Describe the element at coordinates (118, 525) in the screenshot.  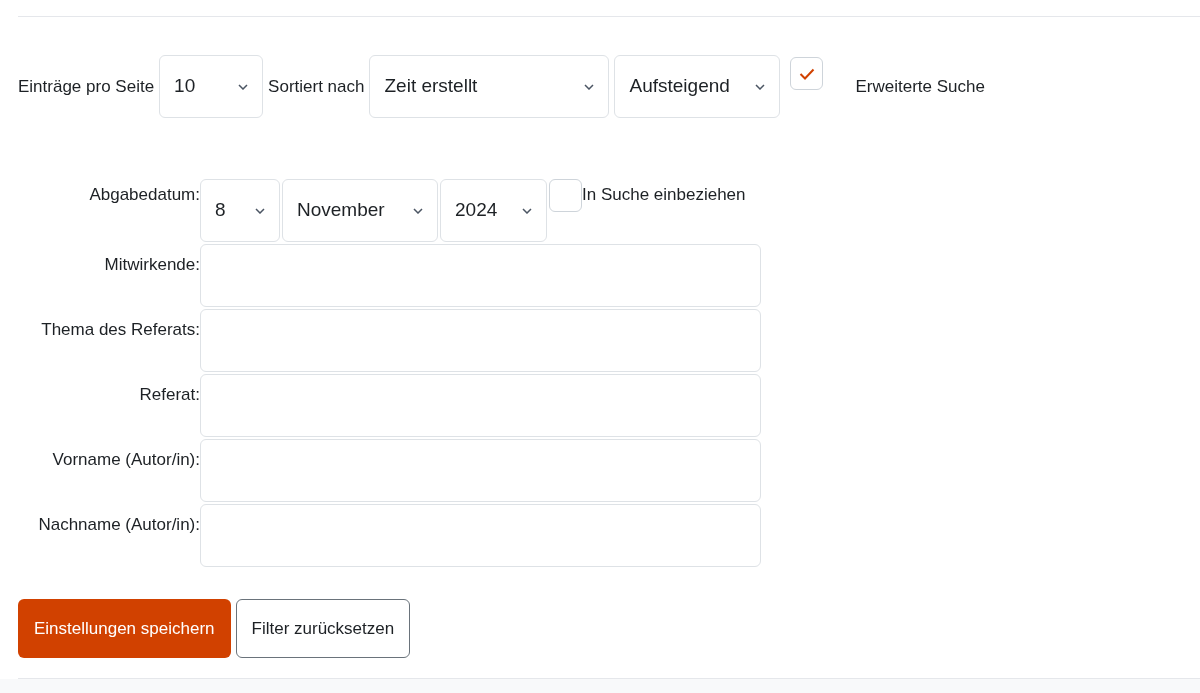
I see `field-label: Nachname (Autor/in):` at that location.